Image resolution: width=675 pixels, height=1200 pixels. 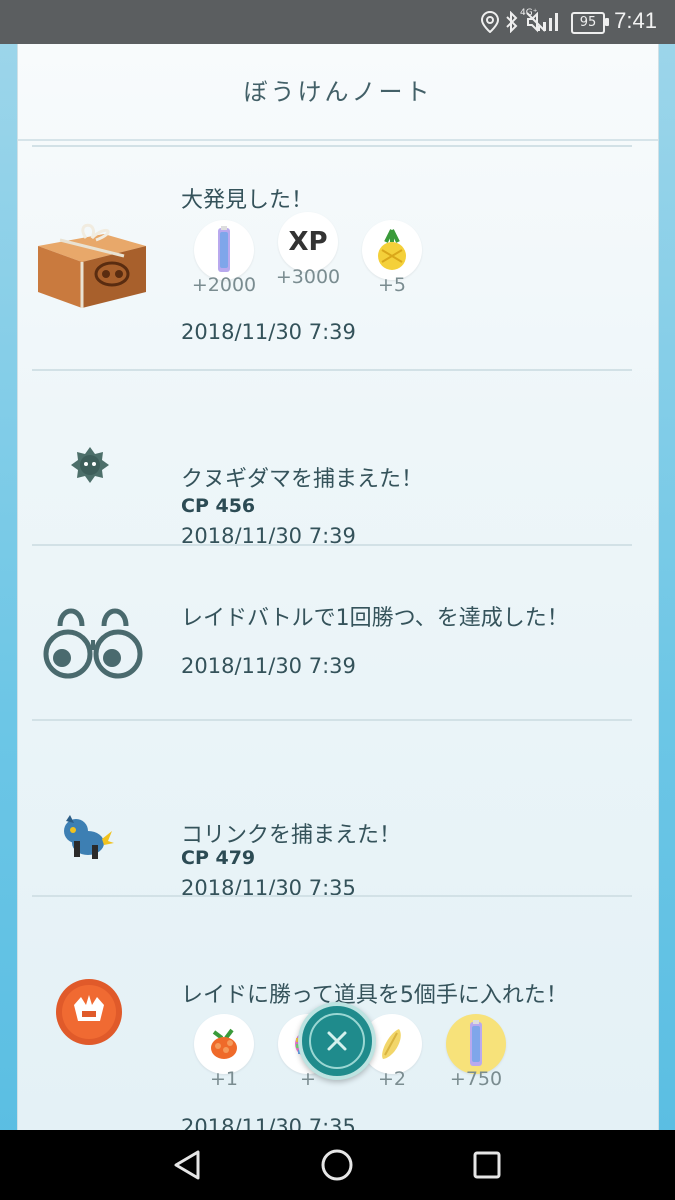 What do you see at coordinates (635, 20) in the screenshot?
I see `clock: 7:41` at bounding box center [635, 20].